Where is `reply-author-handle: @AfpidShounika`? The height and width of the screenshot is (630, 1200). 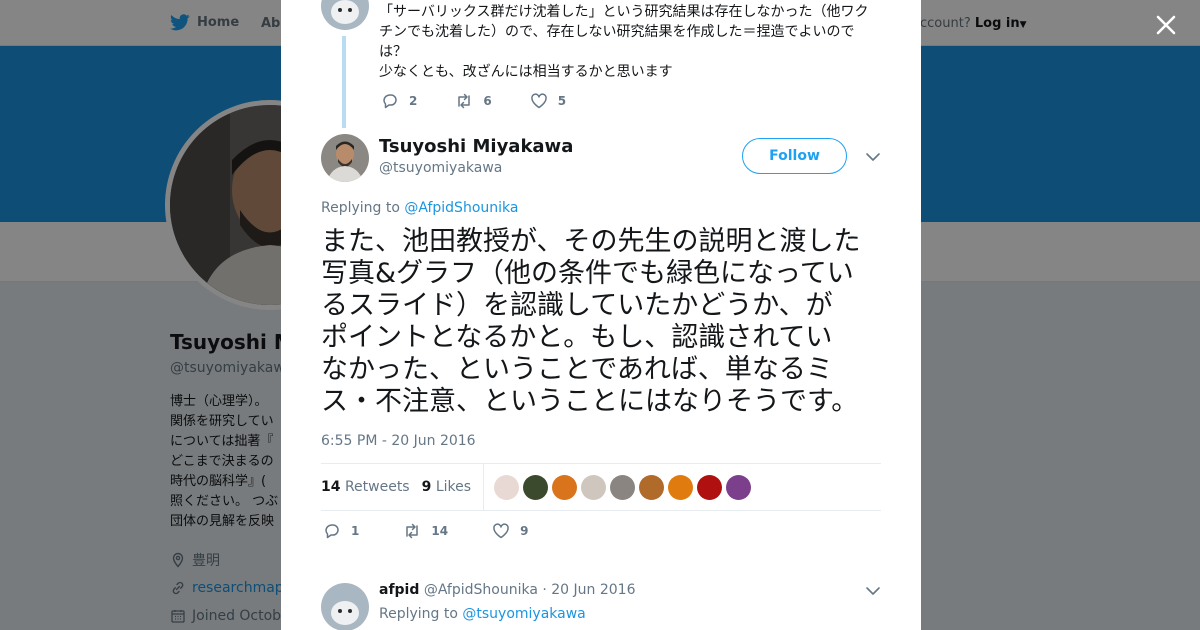 reply-author-handle: @AfpidShounika is located at coordinates (481, 590).